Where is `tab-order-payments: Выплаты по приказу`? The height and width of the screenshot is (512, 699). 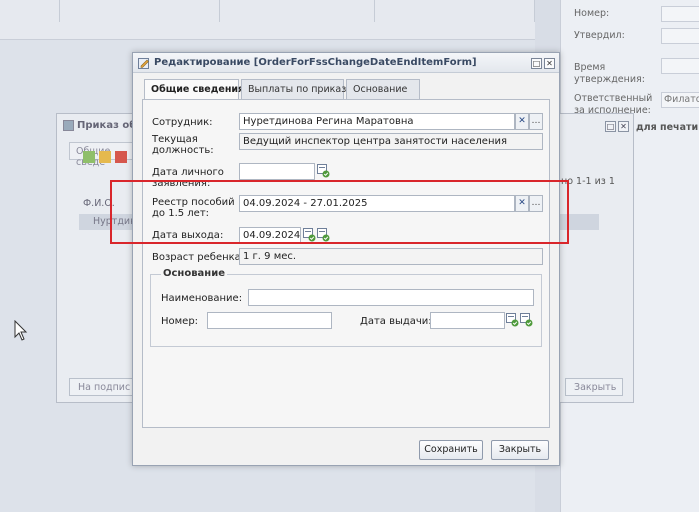
tab-order-payments: Выплаты по приказу is located at coordinates (296, 89).